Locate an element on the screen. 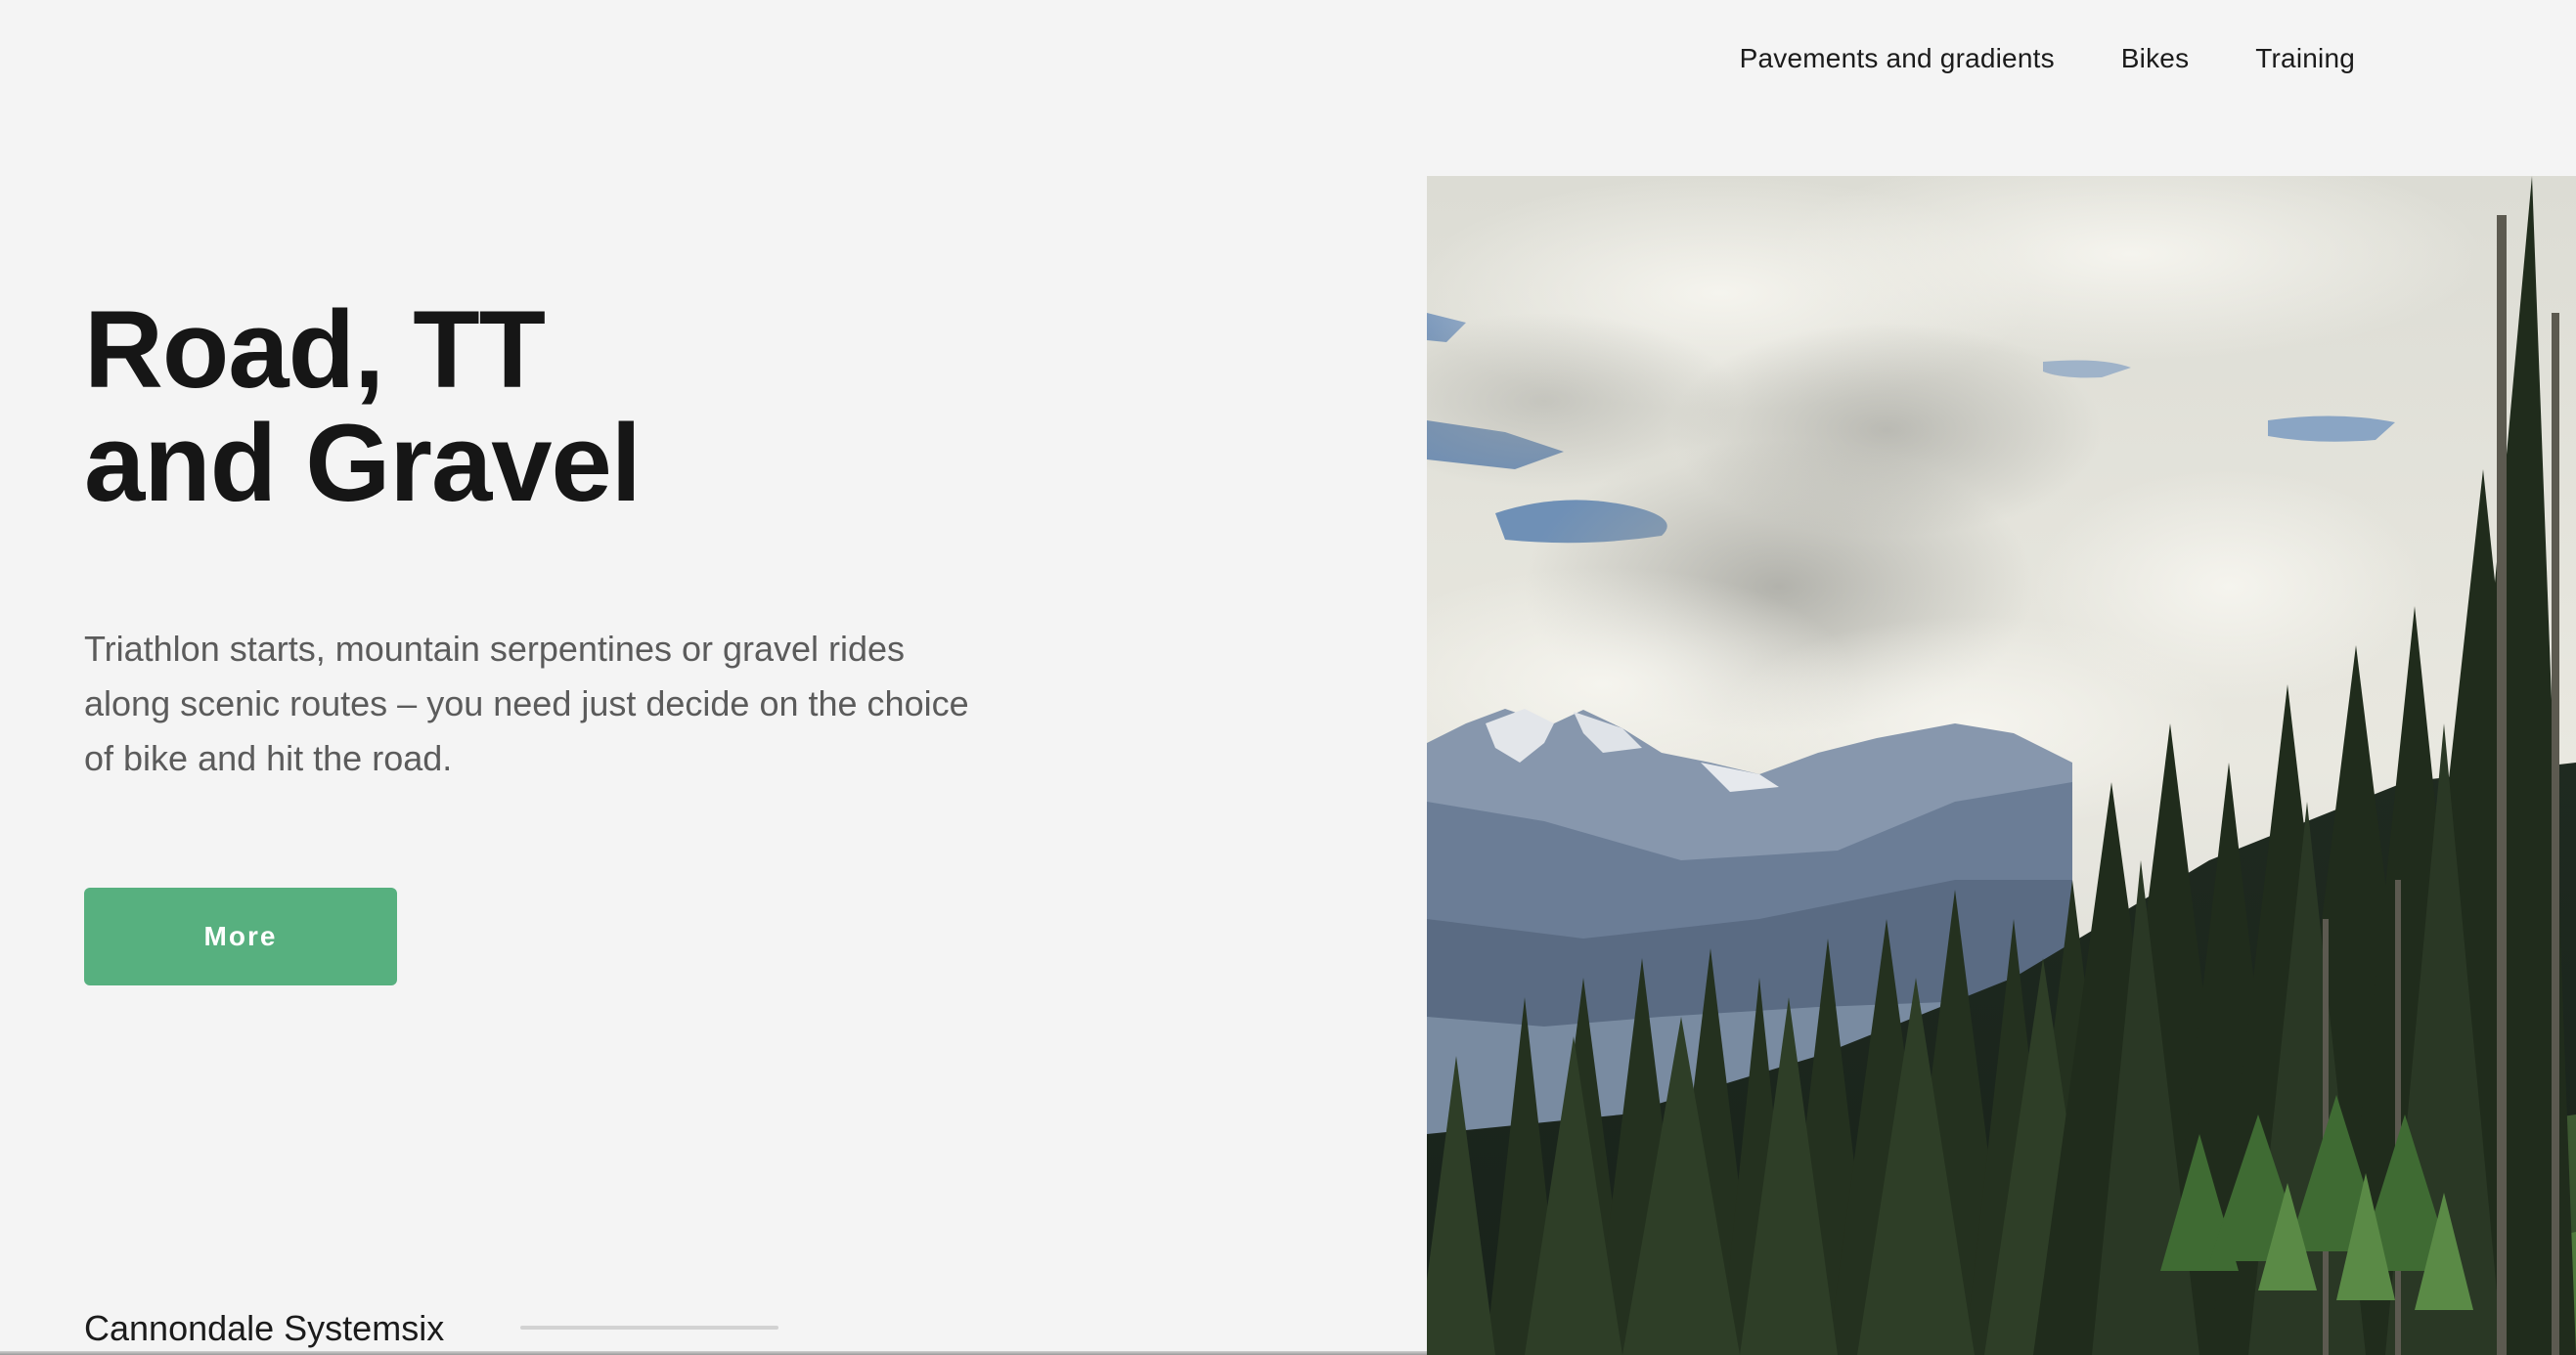 The width and height of the screenshot is (2576, 1355). slide-progress-bar is located at coordinates (649, 1328).